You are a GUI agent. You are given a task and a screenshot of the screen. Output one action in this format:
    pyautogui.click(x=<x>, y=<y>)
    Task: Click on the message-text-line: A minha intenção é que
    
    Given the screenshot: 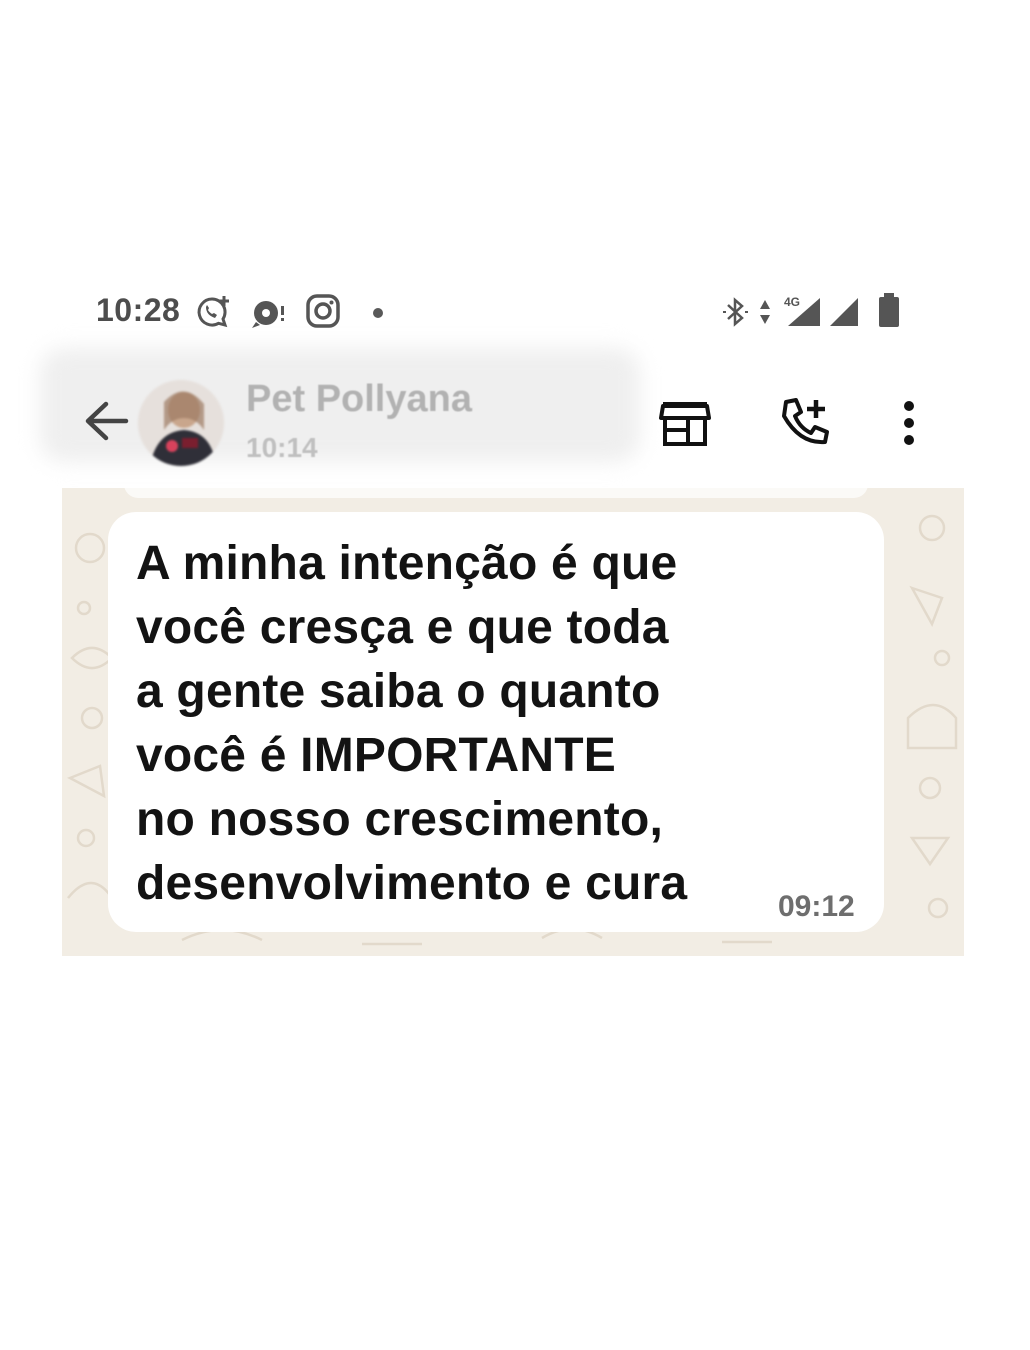 What is the action you would take?
    pyautogui.click(x=407, y=563)
    